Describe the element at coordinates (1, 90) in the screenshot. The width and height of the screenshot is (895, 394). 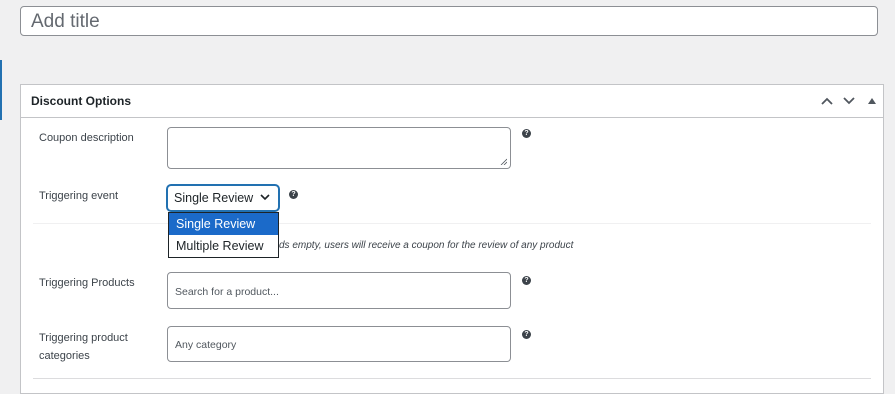
I see `admin-edge-indicator` at that location.